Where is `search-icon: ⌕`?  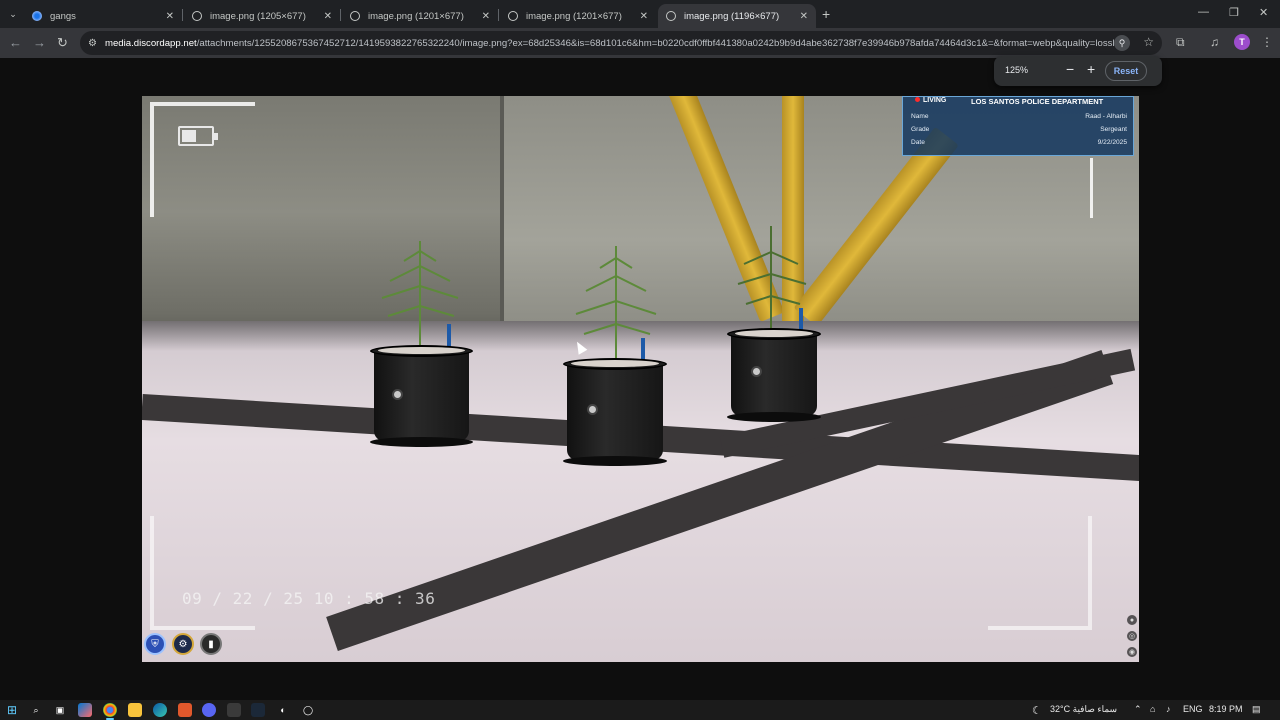
search-icon: ⌕ is located at coordinates (36, 710).